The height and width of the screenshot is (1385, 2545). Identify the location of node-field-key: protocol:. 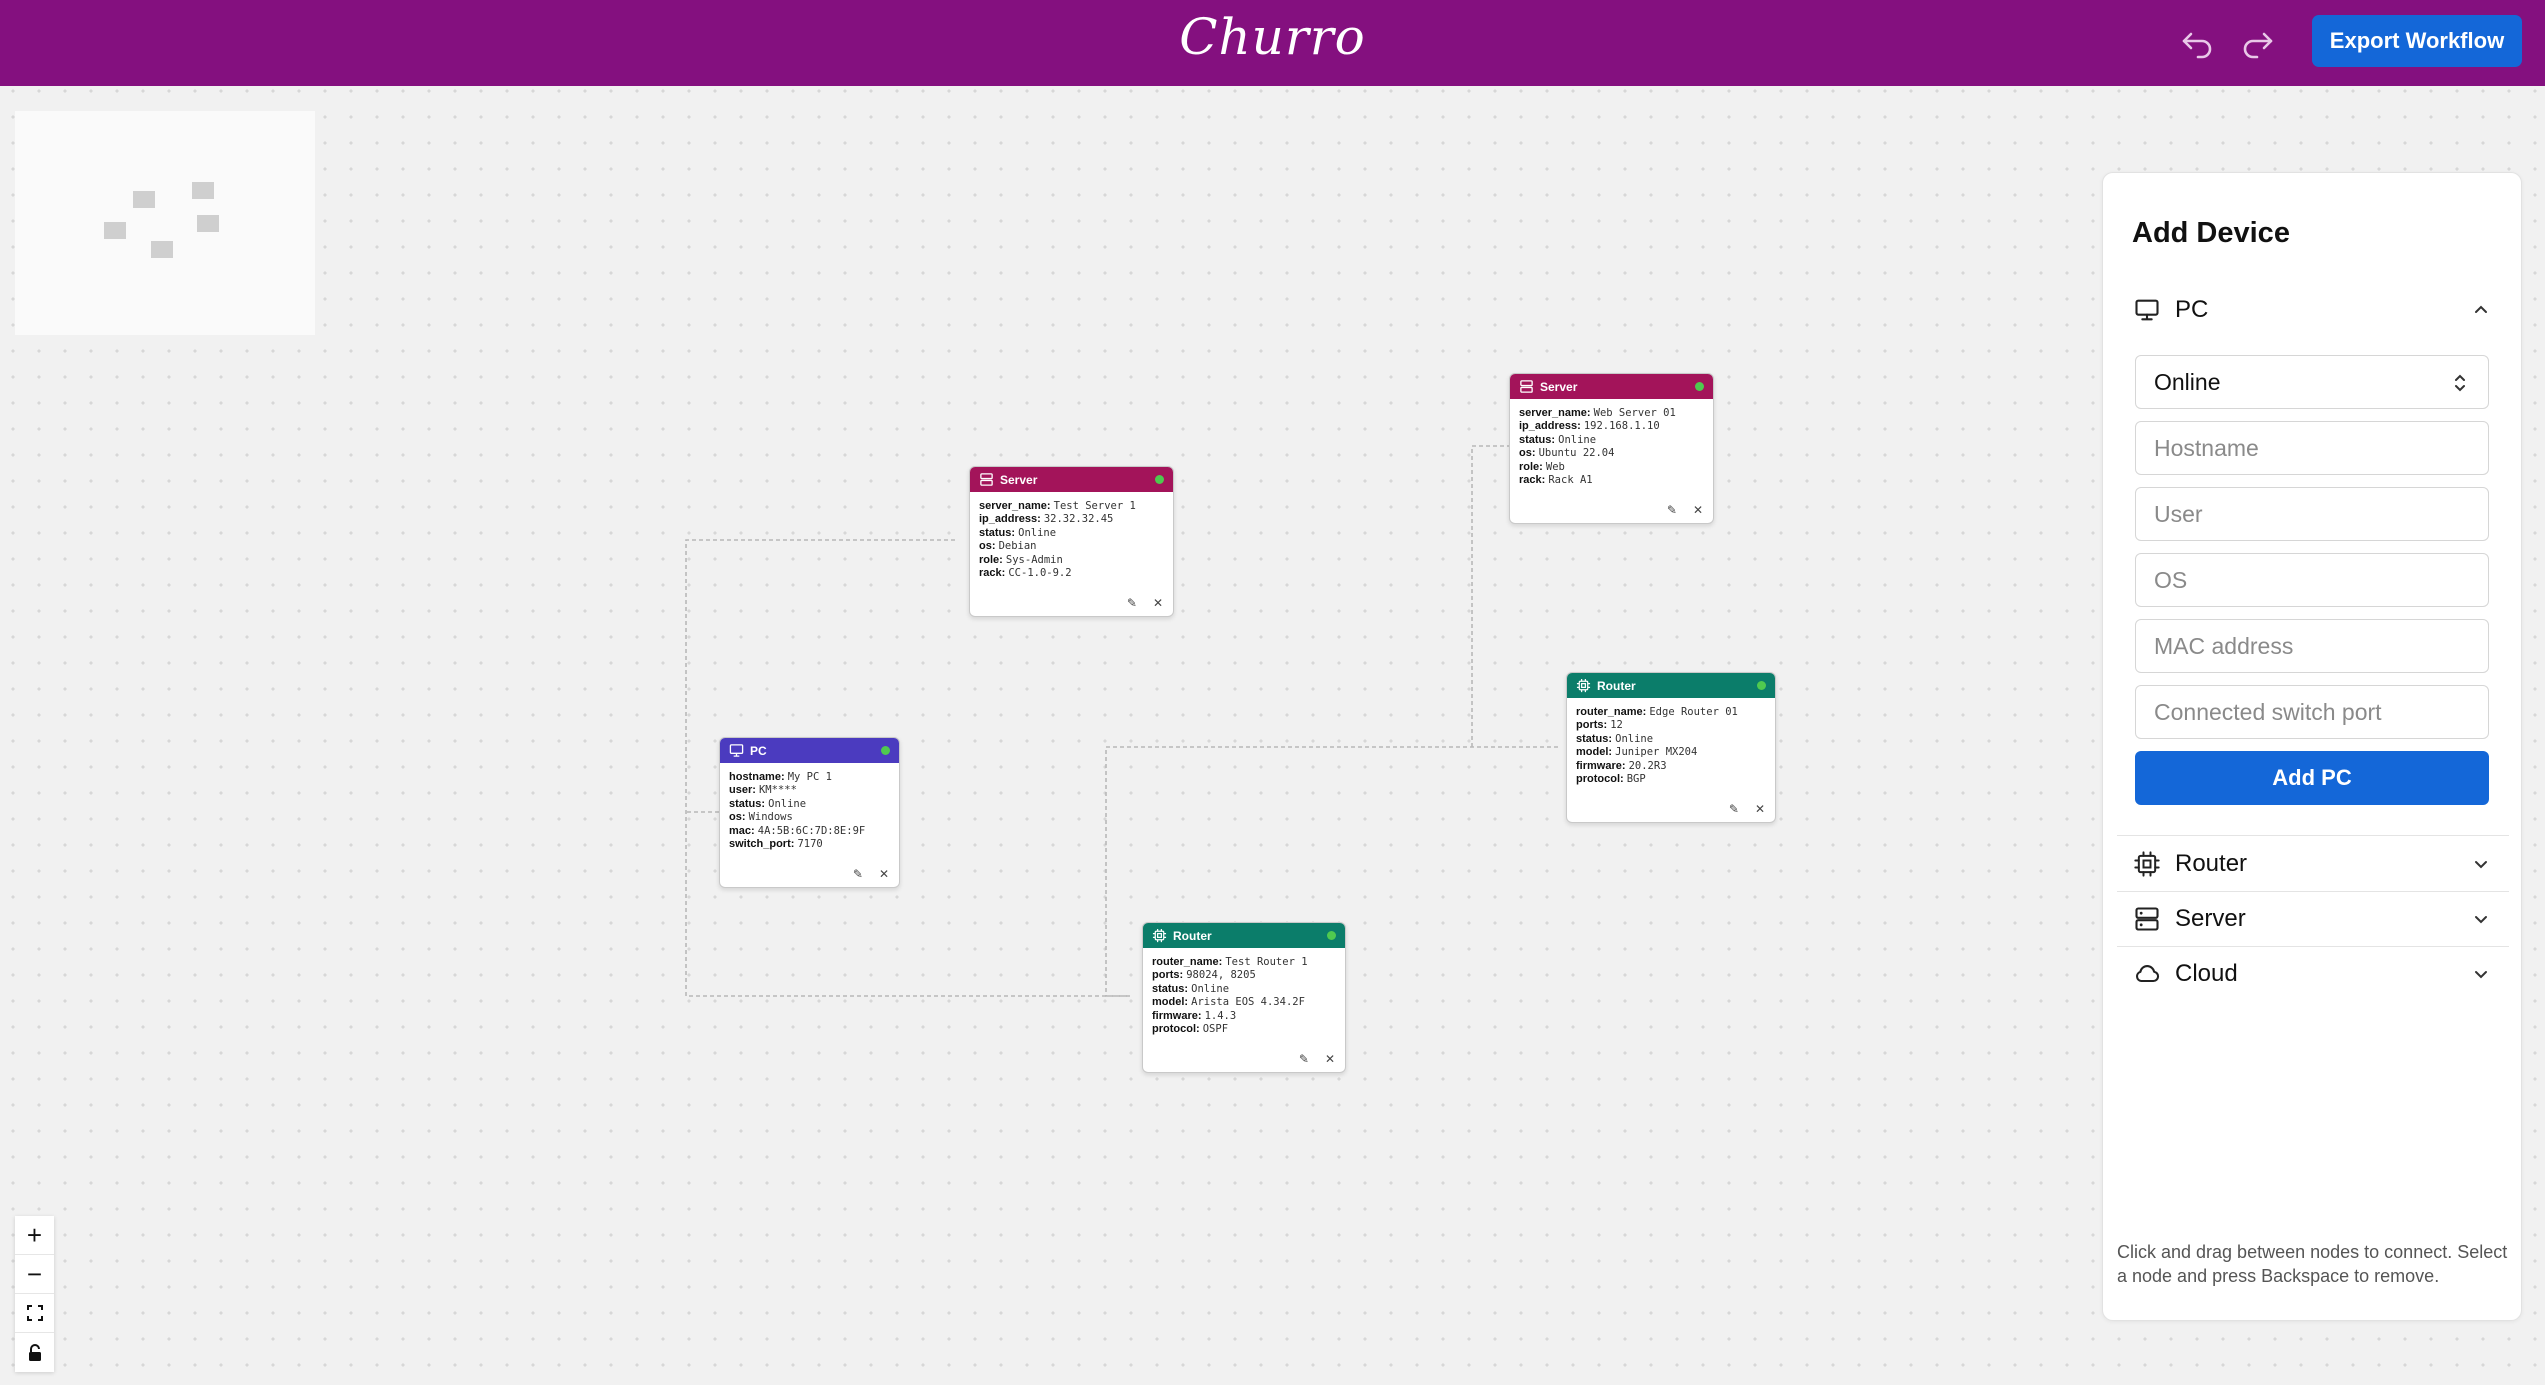
(1600, 779).